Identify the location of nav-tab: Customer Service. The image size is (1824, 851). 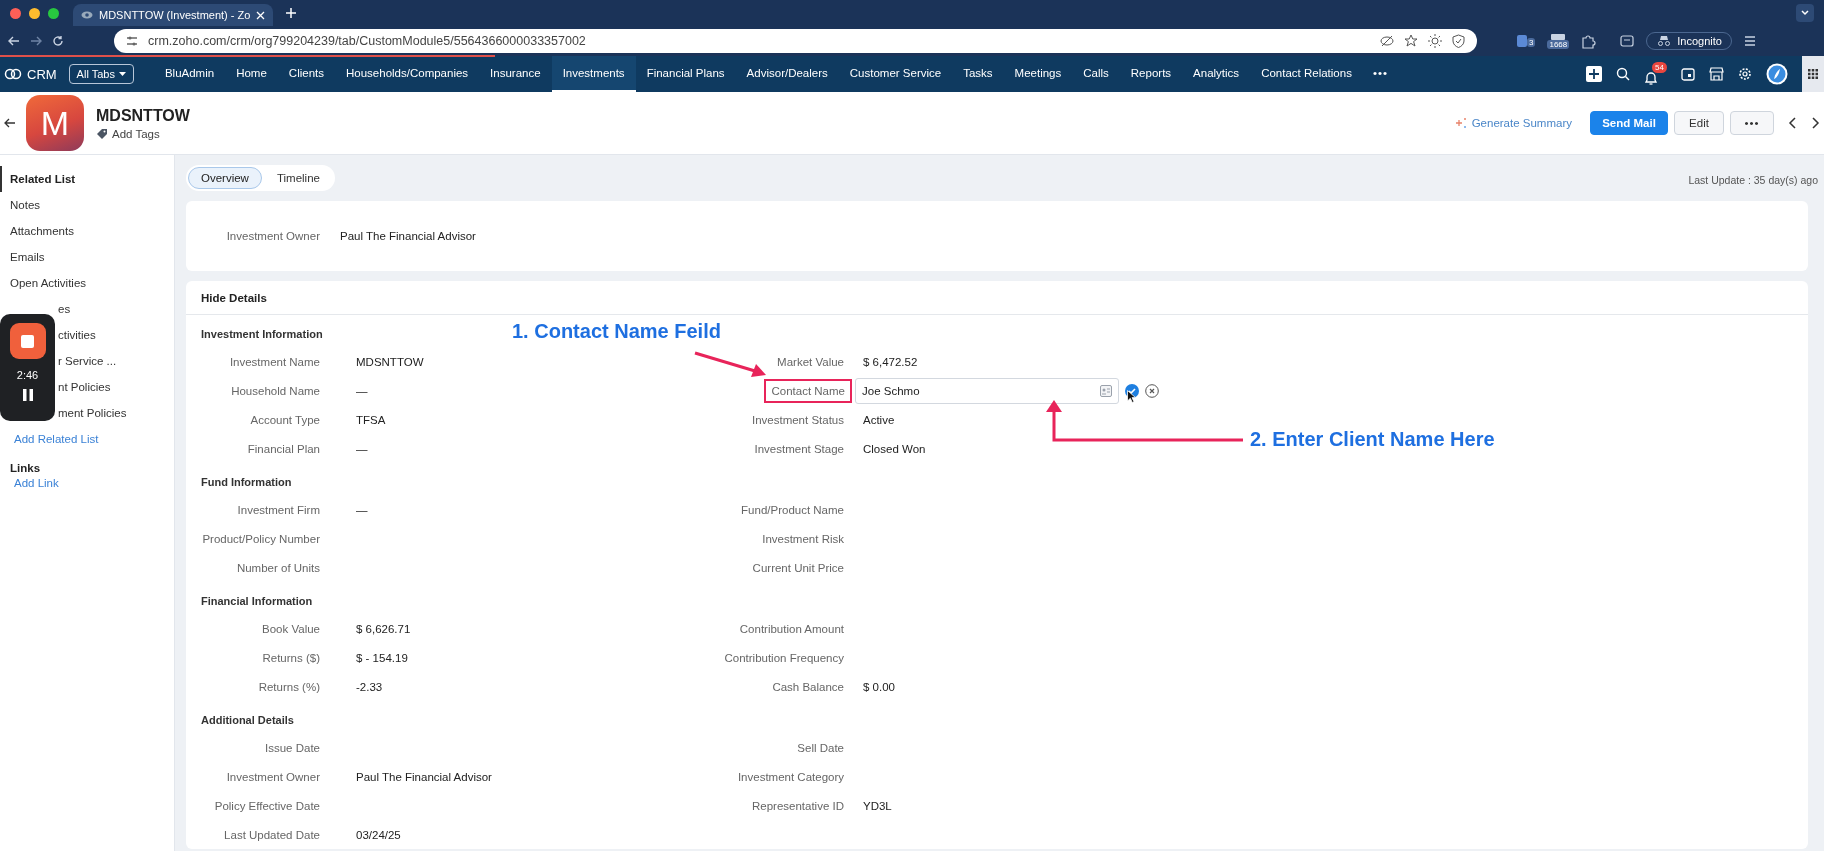
(895, 74).